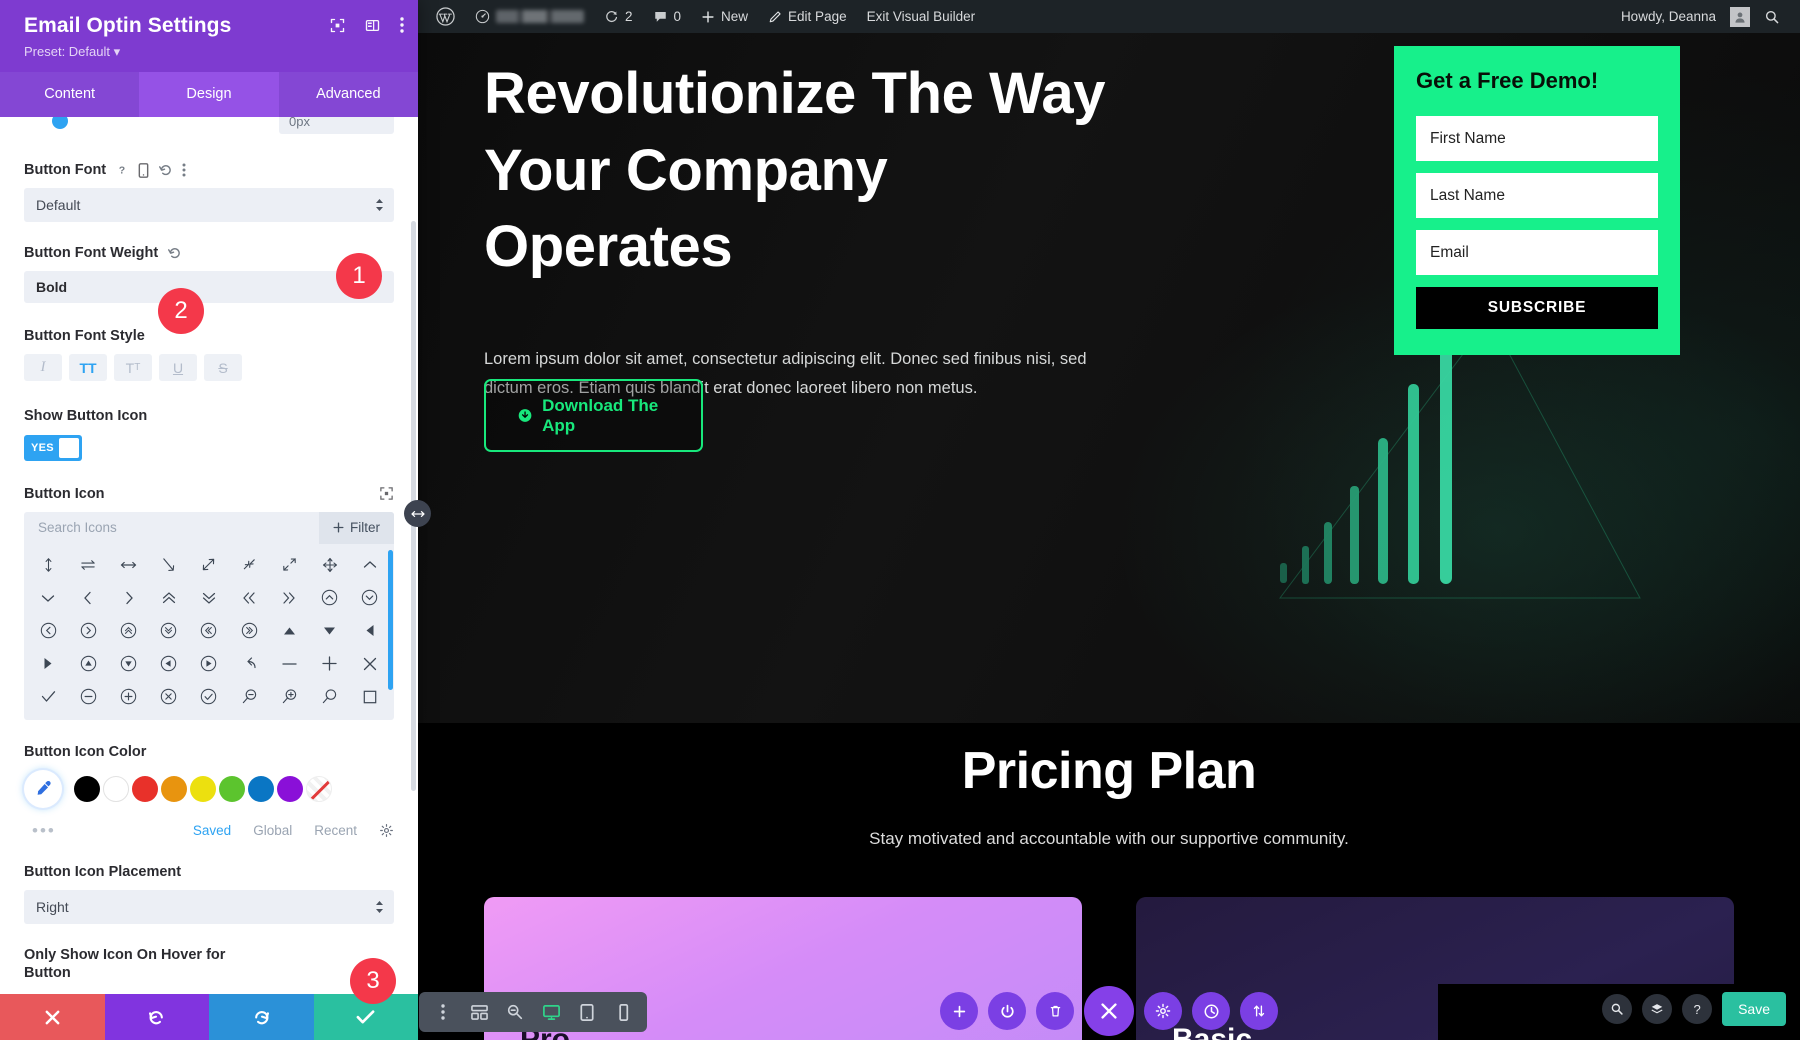 The height and width of the screenshot is (1040, 1800). Describe the element at coordinates (209, 565) in the screenshot. I see `icon-arrow-expand-diag` at that location.